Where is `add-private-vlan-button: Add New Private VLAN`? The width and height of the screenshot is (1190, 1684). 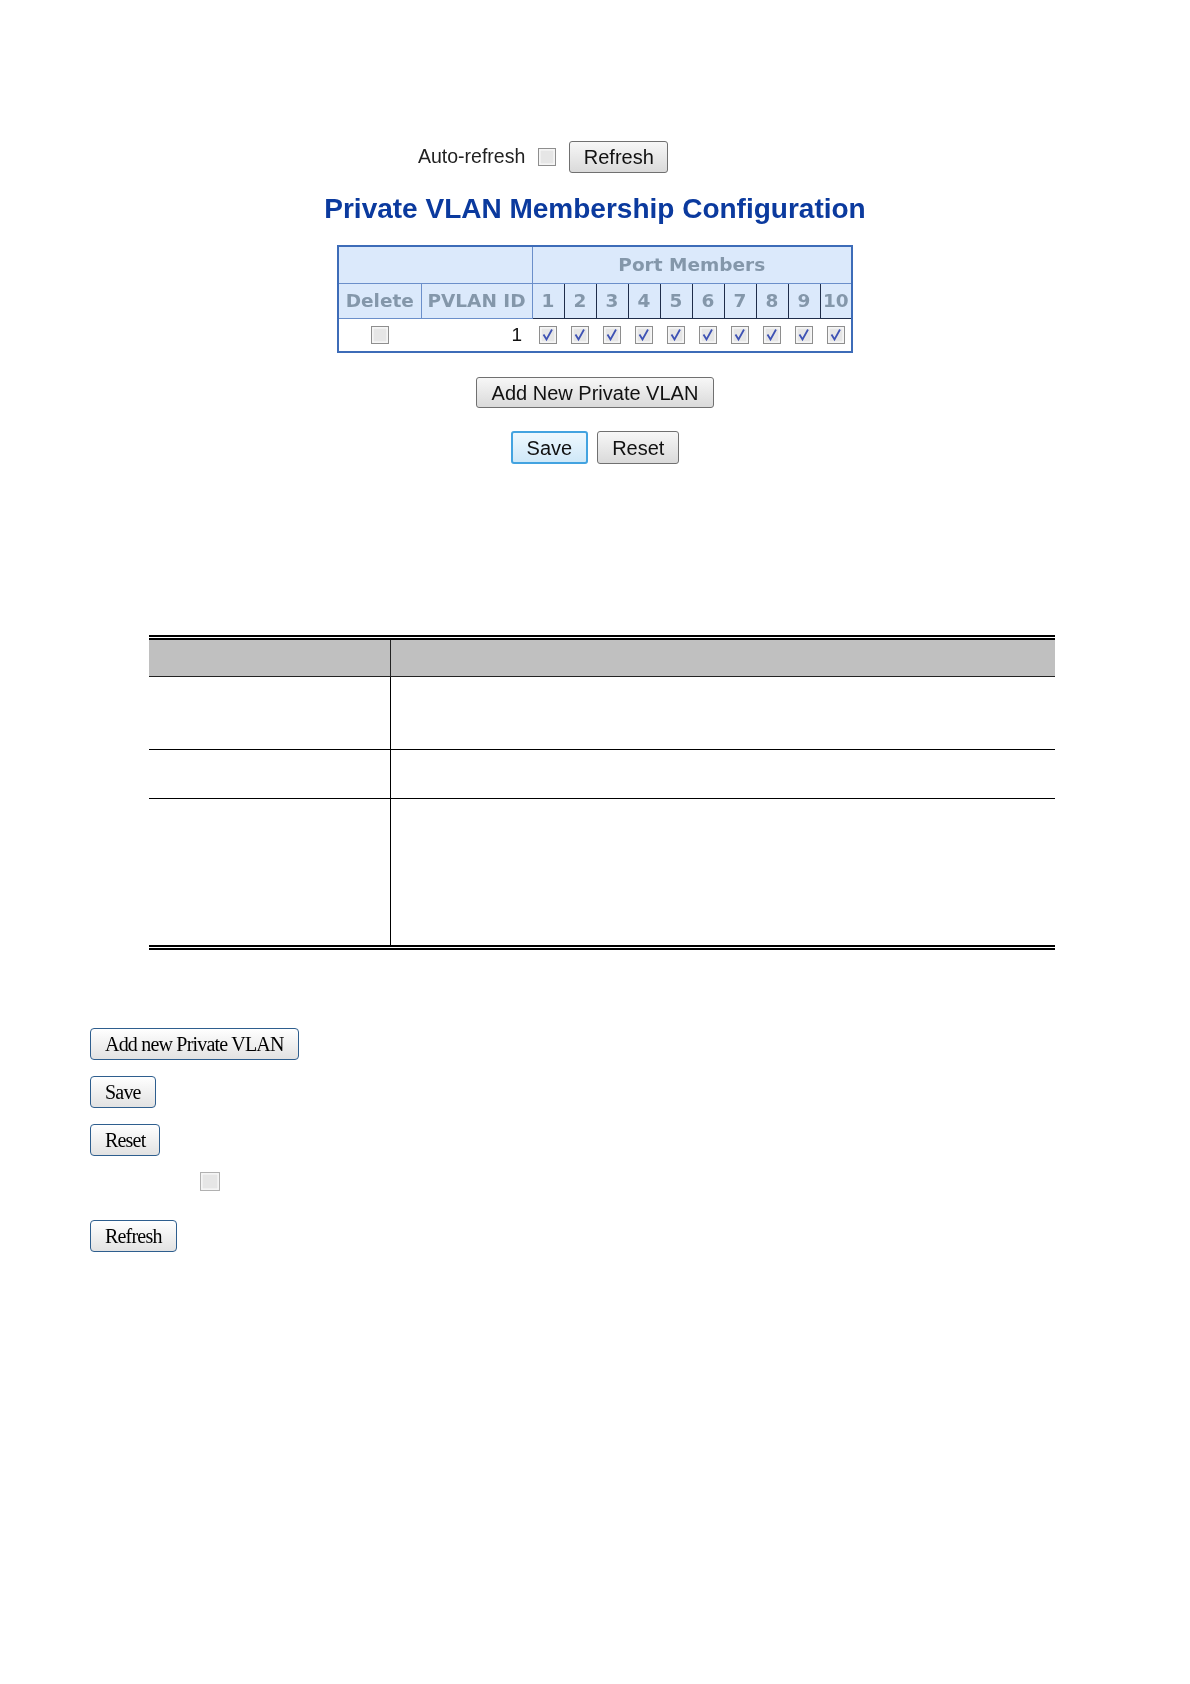 add-private-vlan-button: Add New Private VLAN is located at coordinates (595, 392).